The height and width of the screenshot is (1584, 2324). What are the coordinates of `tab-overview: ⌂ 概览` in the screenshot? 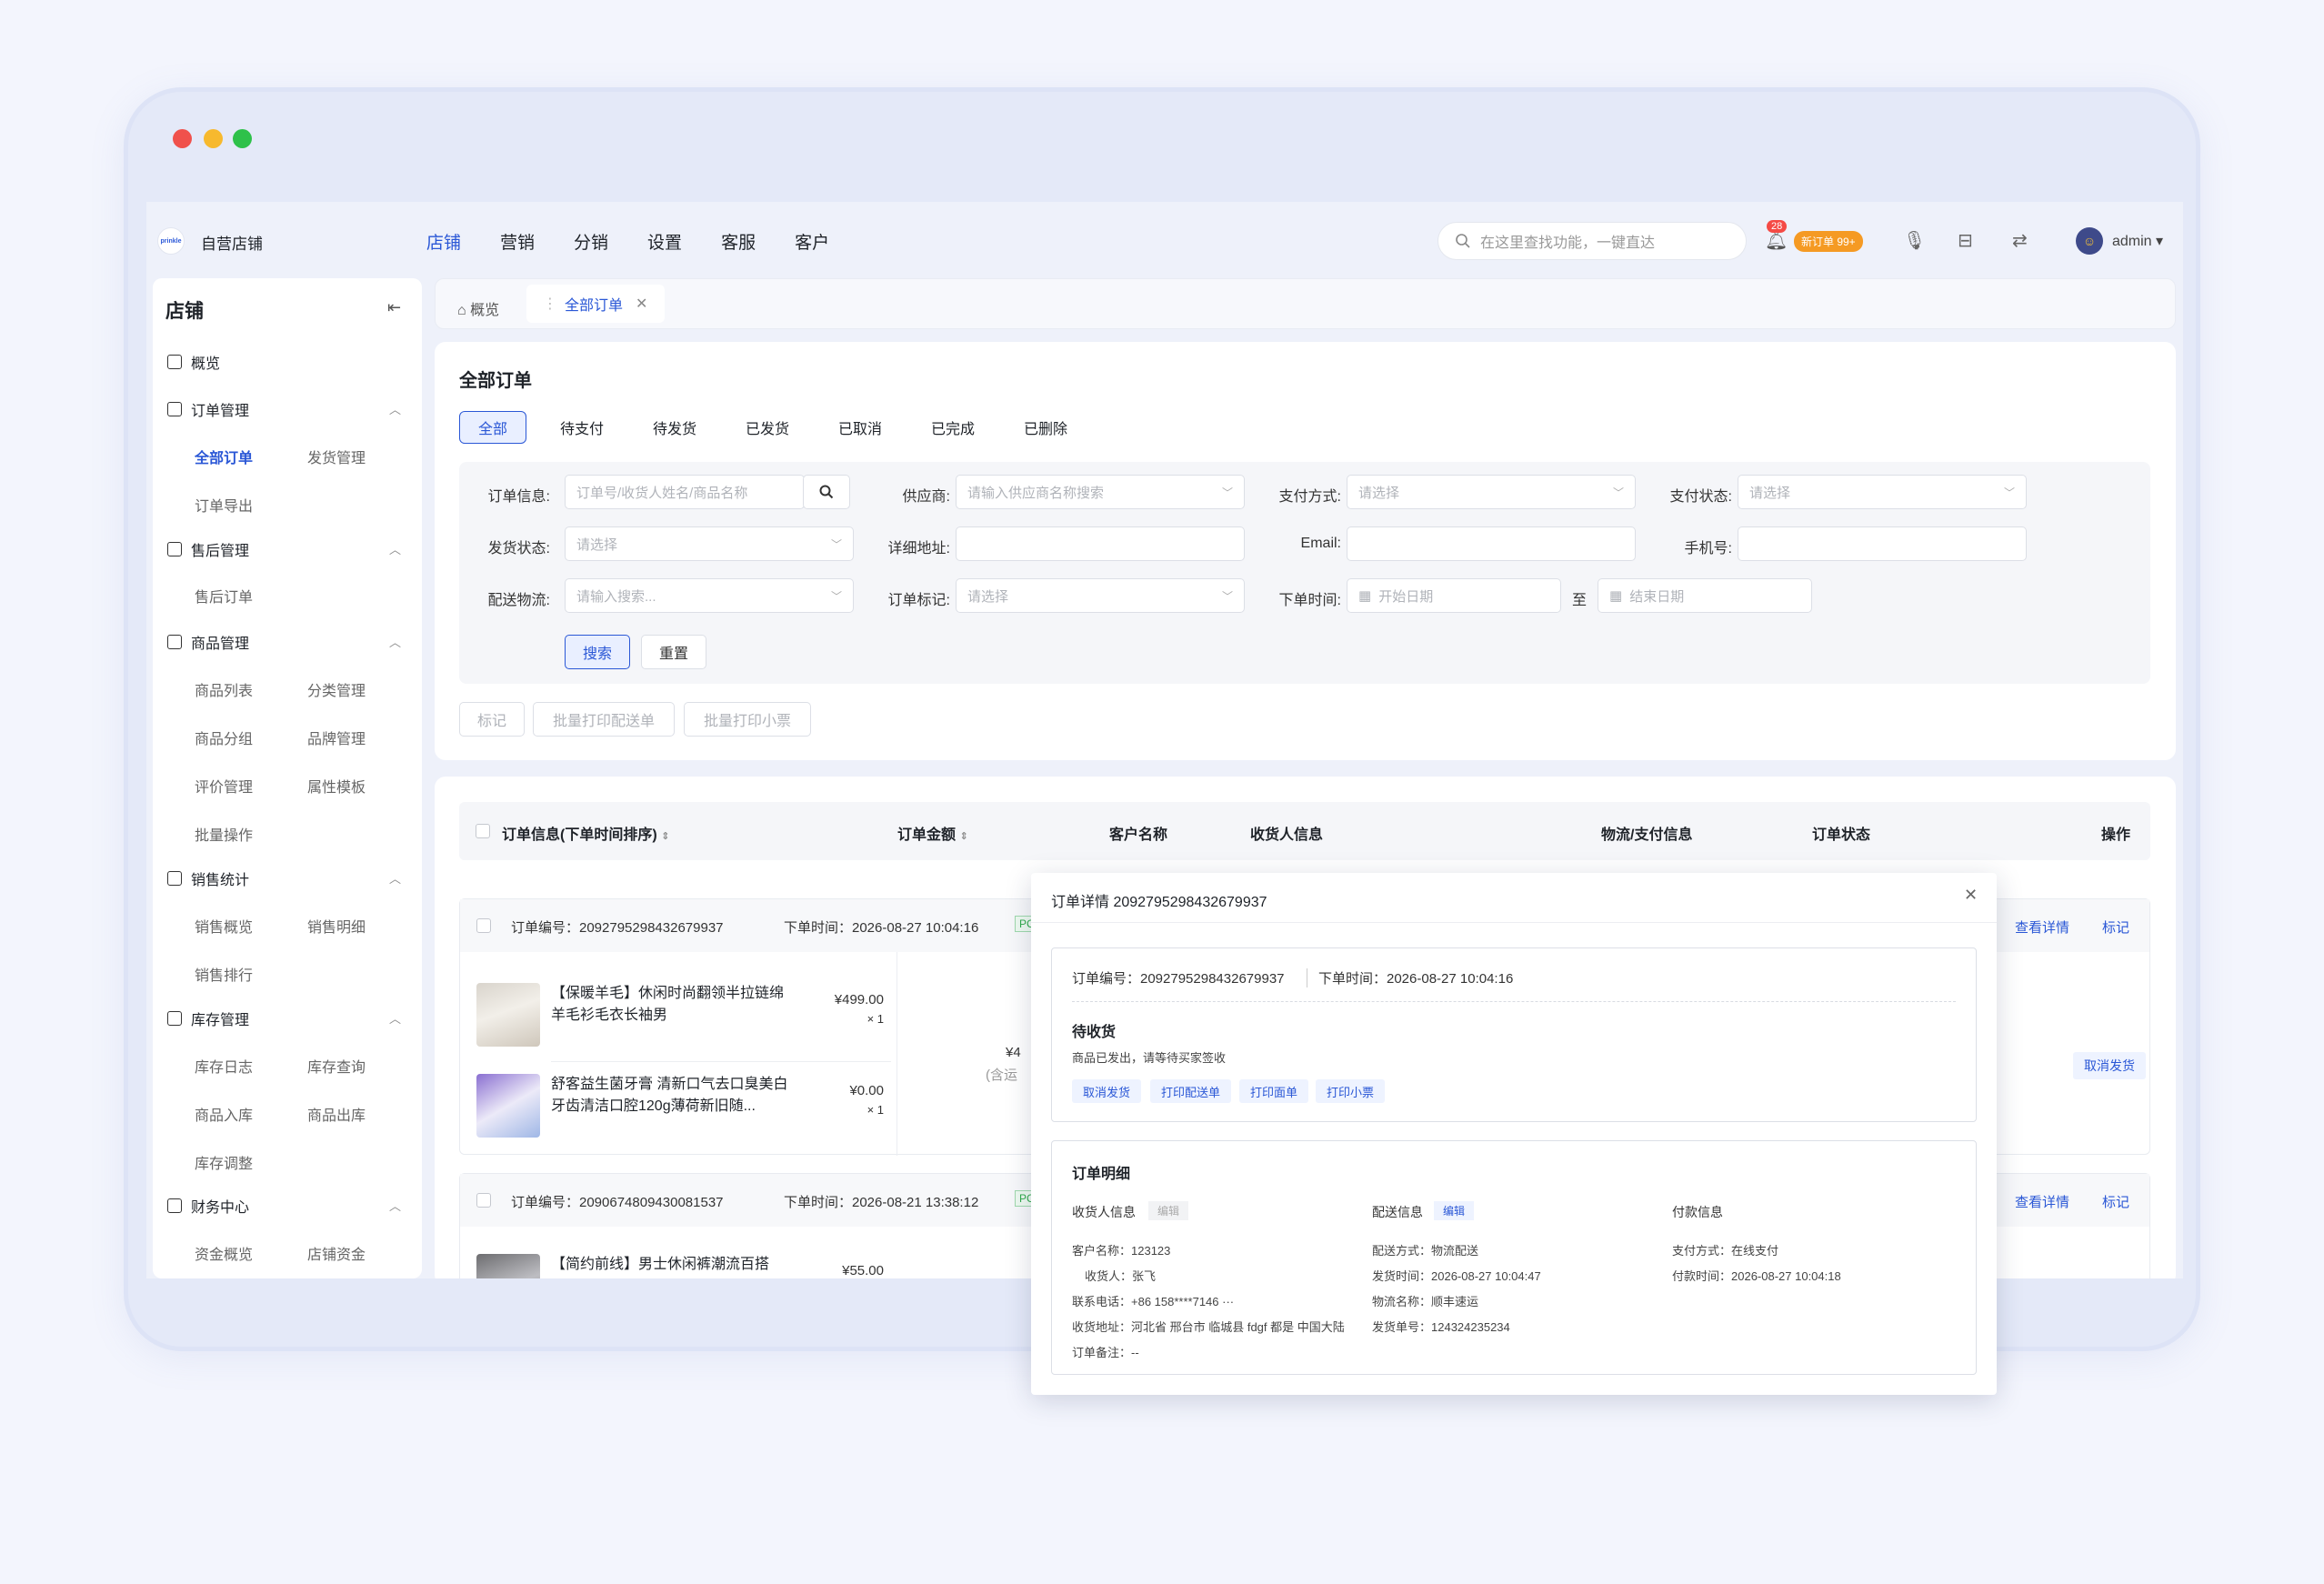 It's located at (478, 308).